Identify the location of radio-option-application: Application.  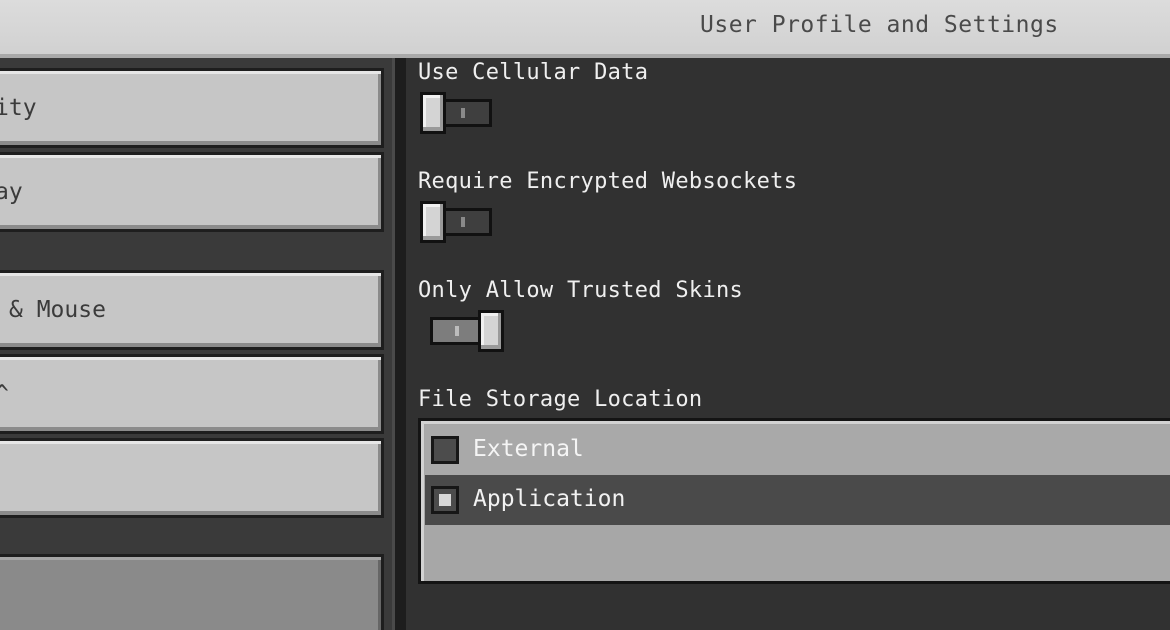
(797, 500).